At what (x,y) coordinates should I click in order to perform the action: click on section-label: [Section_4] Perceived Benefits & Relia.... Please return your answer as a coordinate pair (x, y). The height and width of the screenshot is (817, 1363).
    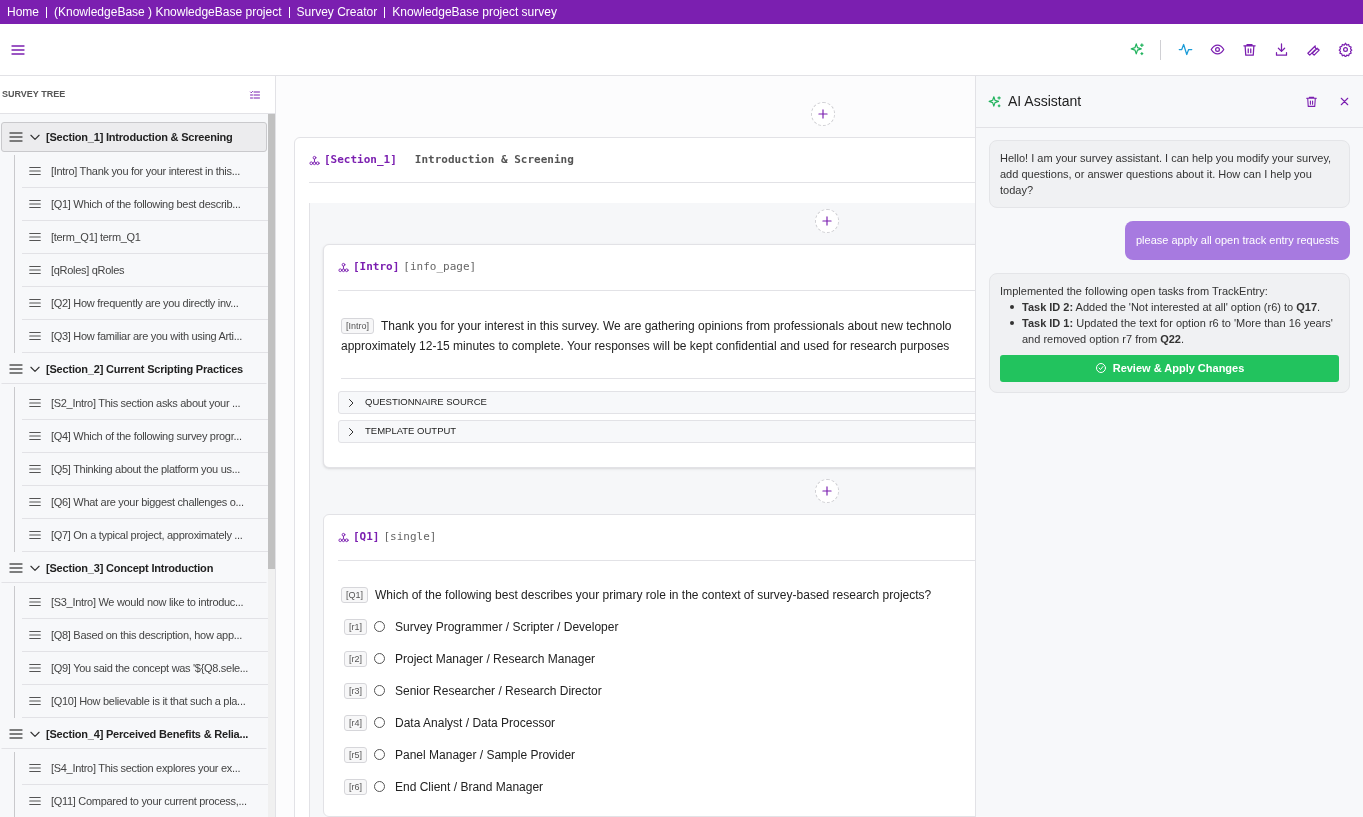
    Looking at the image, I should click on (147, 734).